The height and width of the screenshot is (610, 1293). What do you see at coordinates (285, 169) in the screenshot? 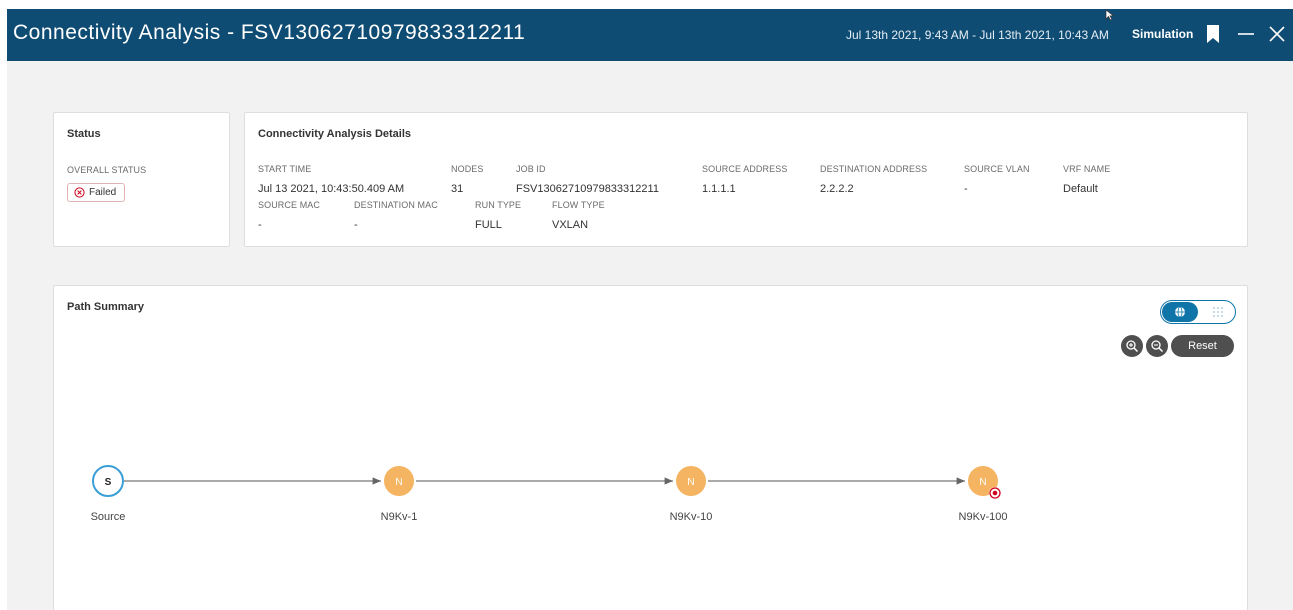
I see `start-time-label: START TIME` at bounding box center [285, 169].